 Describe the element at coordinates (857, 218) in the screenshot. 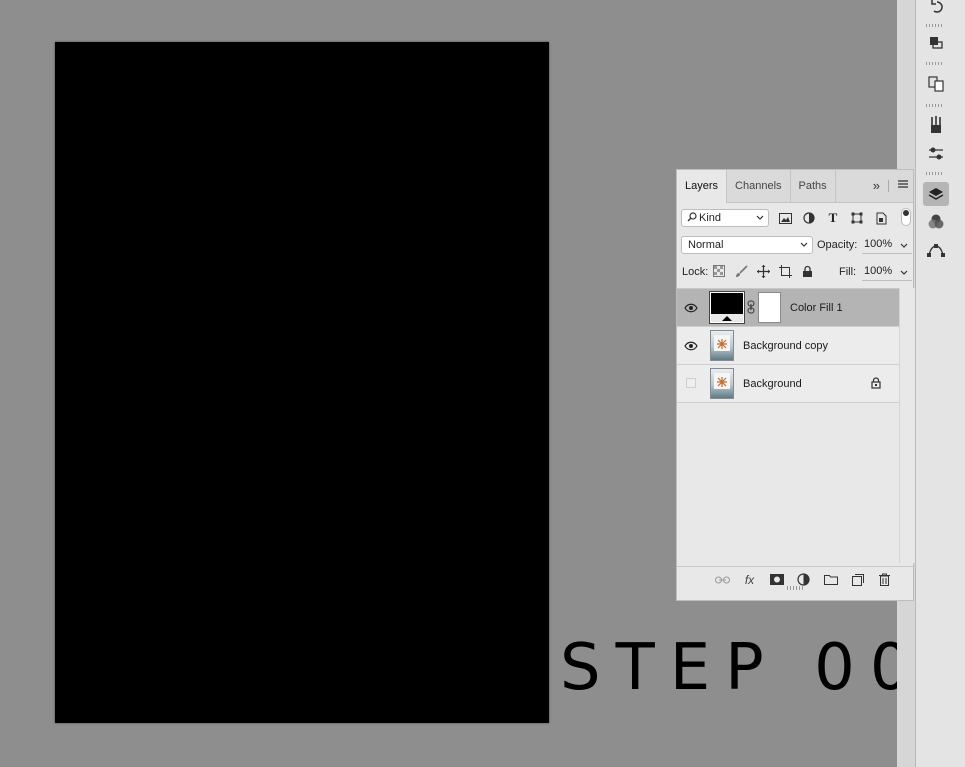

I see `shape-layer-filter-icon` at that location.